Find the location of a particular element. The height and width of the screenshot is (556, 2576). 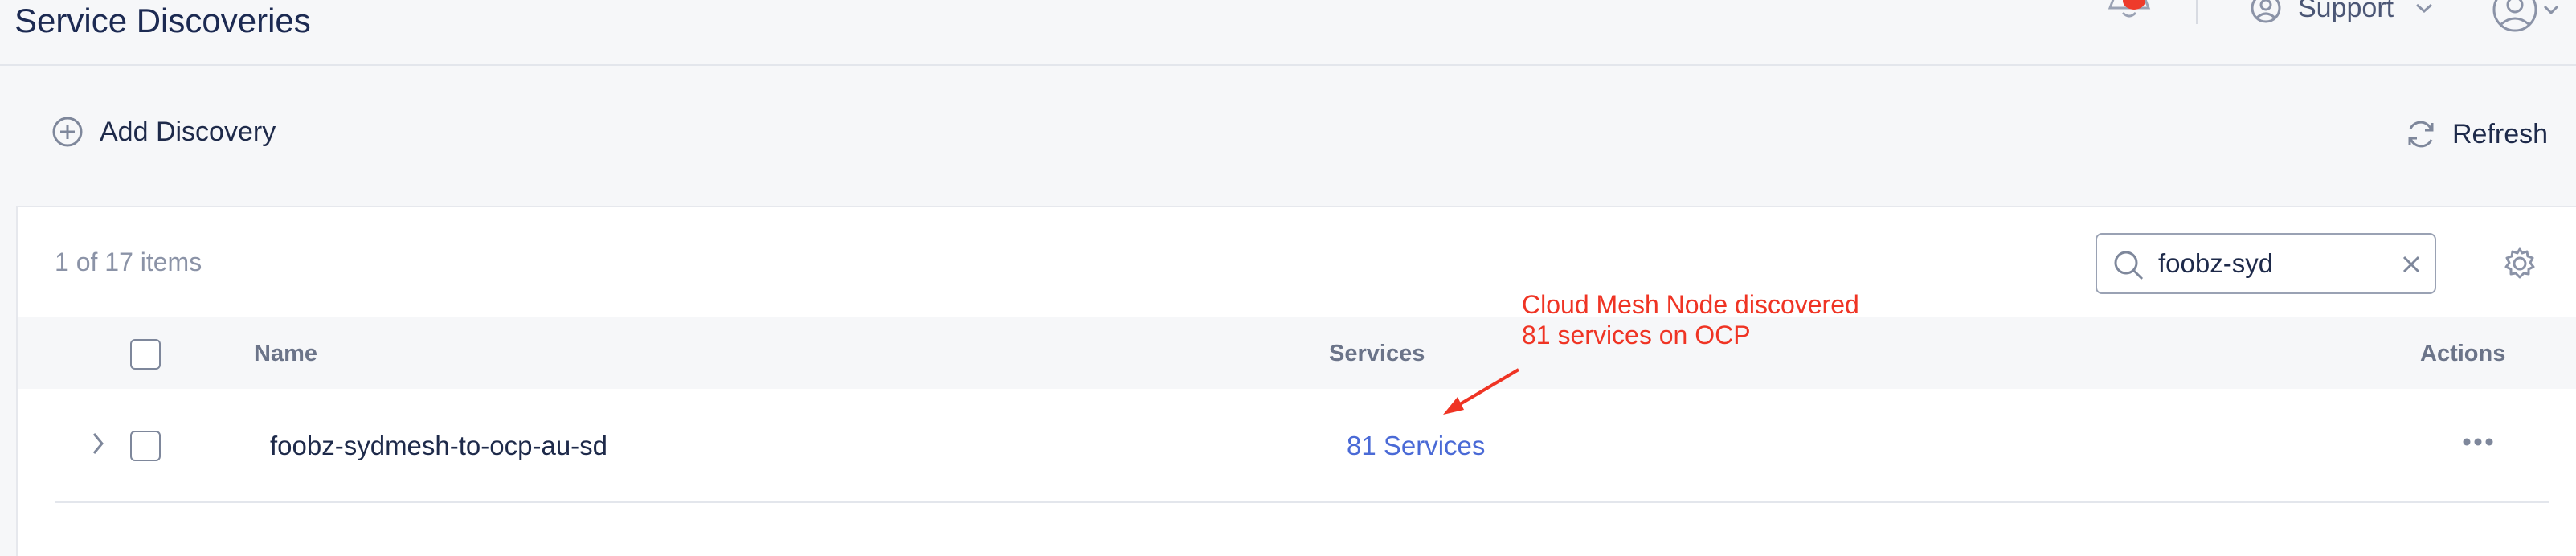

header-divider is located at coordinates (2197, 12).